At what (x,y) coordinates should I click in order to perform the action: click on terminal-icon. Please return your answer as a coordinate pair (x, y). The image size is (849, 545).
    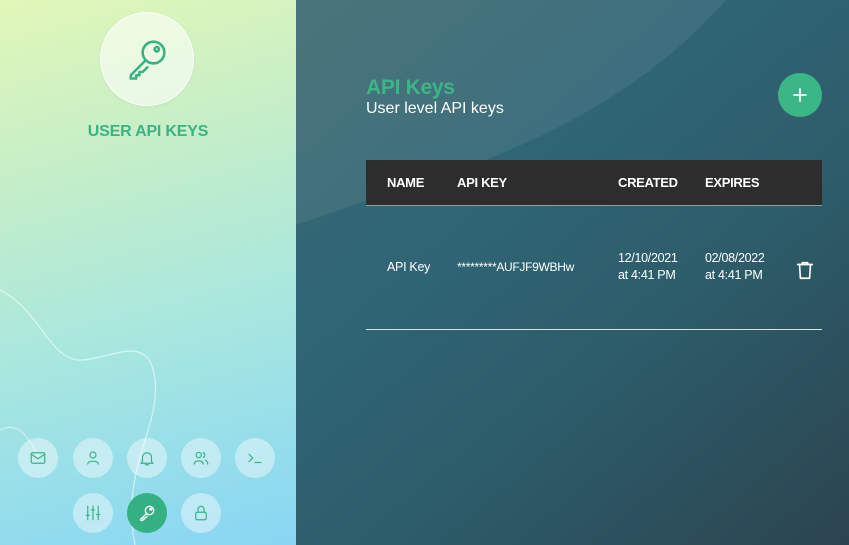
    Looking at the image, I should click on (255, 458).